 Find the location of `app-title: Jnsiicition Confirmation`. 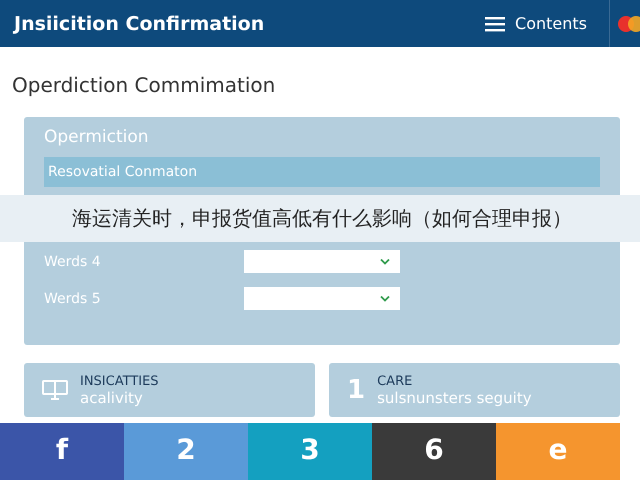

app-title: Jnsiicition Confirmation is located at coordinates (140, 23).